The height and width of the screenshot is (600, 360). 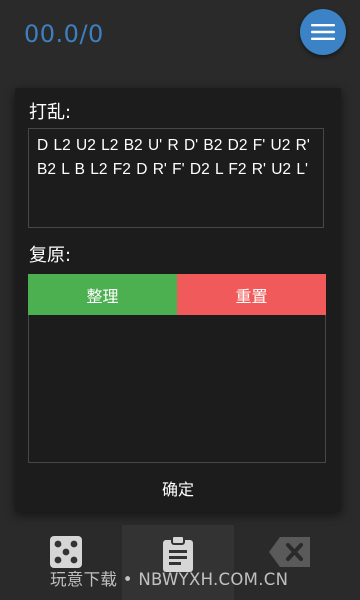 I want to click on scramble-line: B2 L B L2 F2 D R' F' D2 L F2 R' U2 L', so click(x=172, y=169).